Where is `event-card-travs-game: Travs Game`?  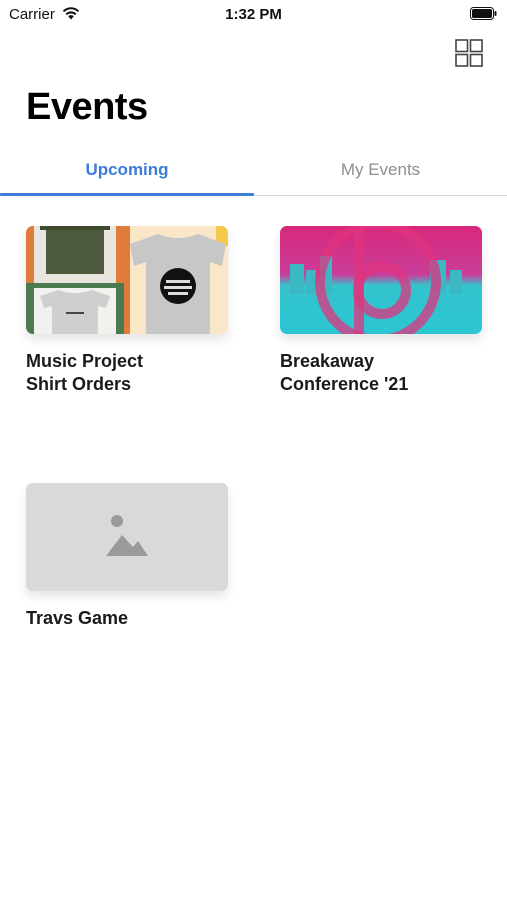
event-card-travs-game: Travs Game is located at coordinates (127, 556).